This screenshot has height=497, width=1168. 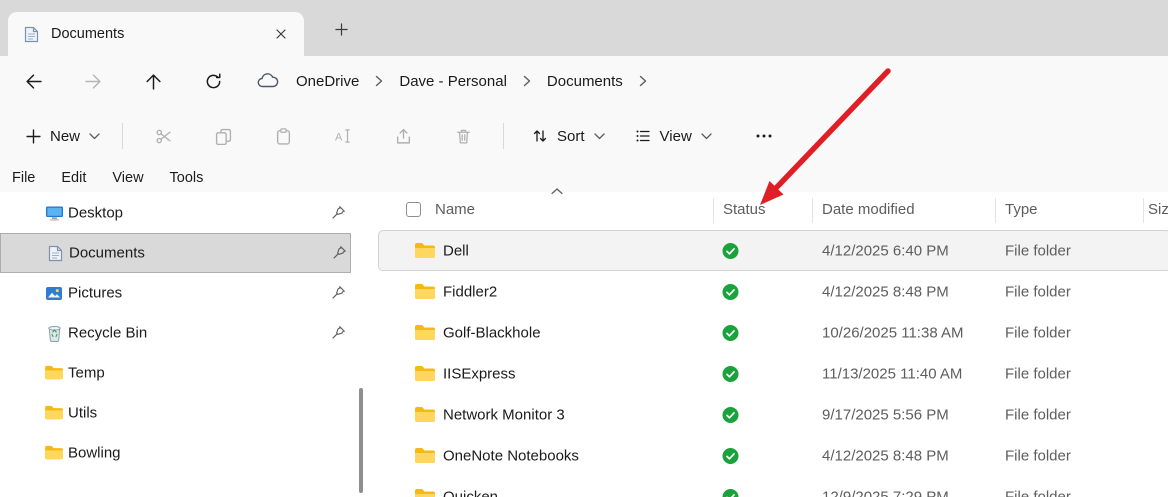 I want to click on sidebar-item-label: Temp, so click(x=86, y=373).